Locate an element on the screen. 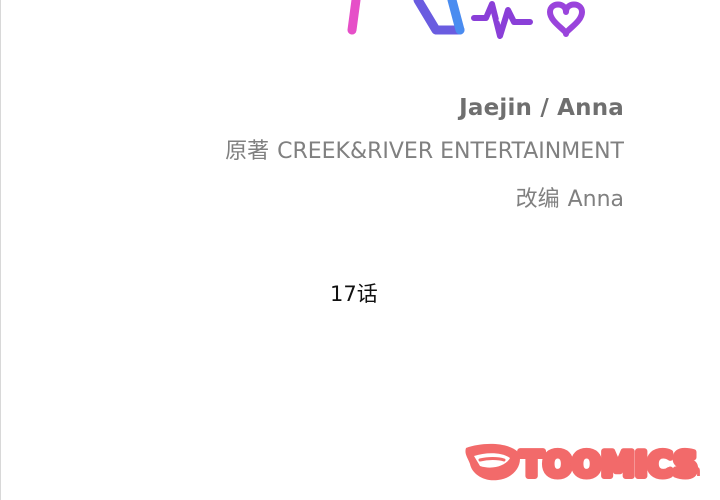  original-work-line: 原著 CREEK&RIVER ENTERTAINMENT is located at coordinates (424, 152).